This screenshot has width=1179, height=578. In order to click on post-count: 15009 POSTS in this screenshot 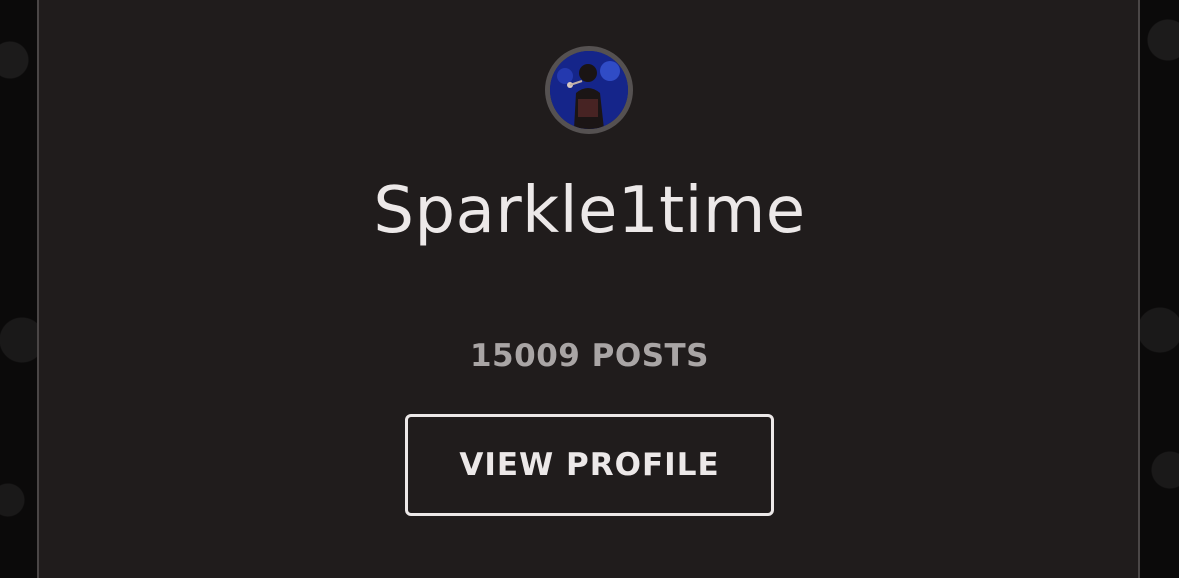, I will do `click(589, 356)`.